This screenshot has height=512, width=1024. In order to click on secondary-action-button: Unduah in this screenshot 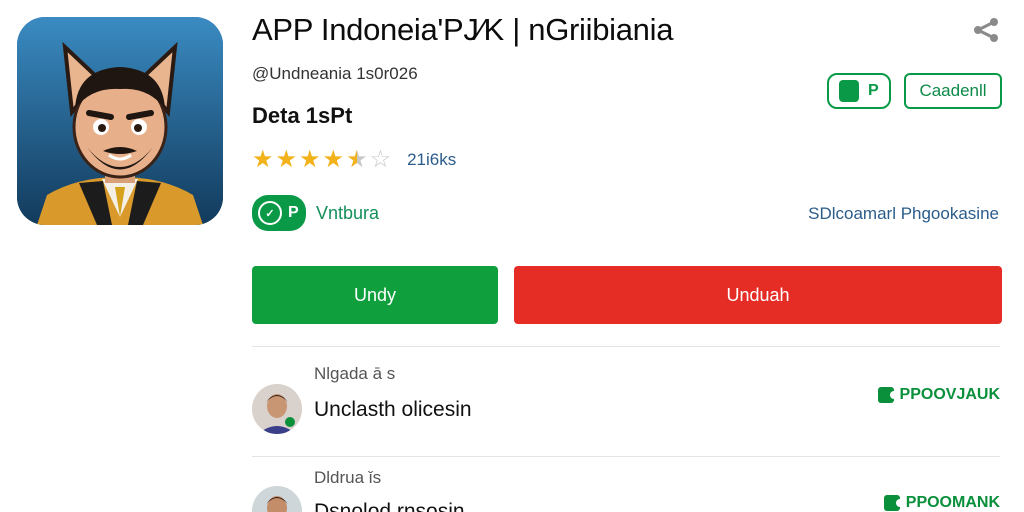, I will do `click(758, 295)`.